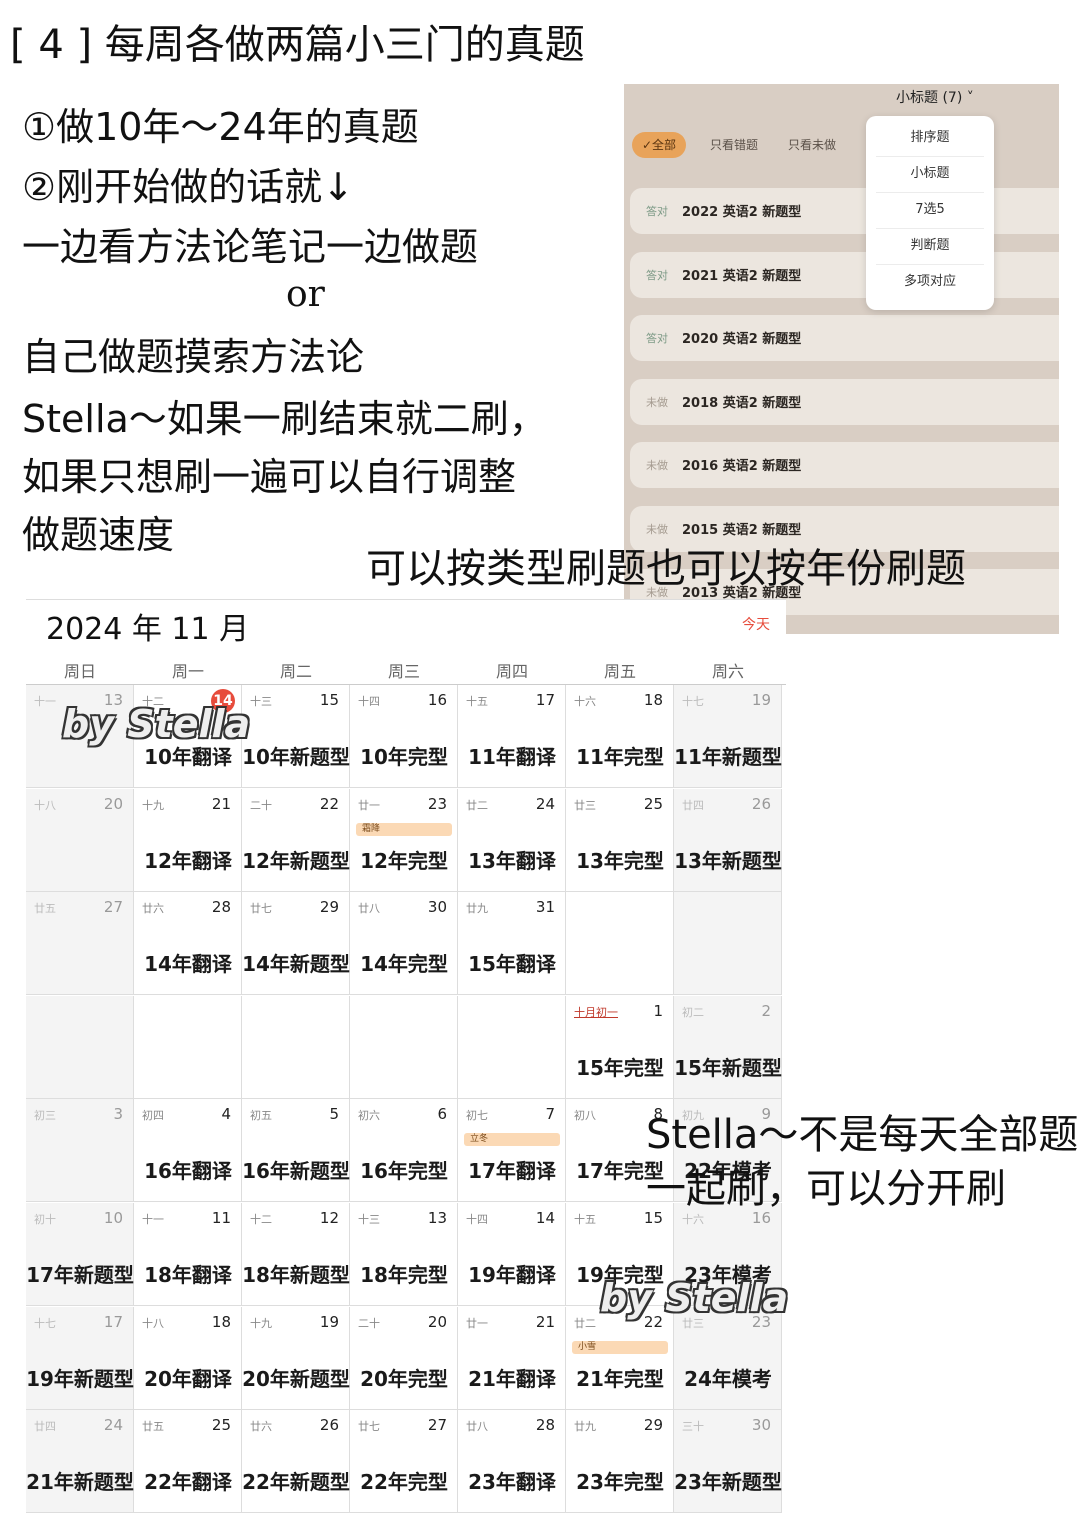 This screenshot has height=1528, width=1080. Describe the element at coordinates (188, 1358) in the screenshot. I see `calendar-day-cell: 十八 18 20年翻译` at that location.